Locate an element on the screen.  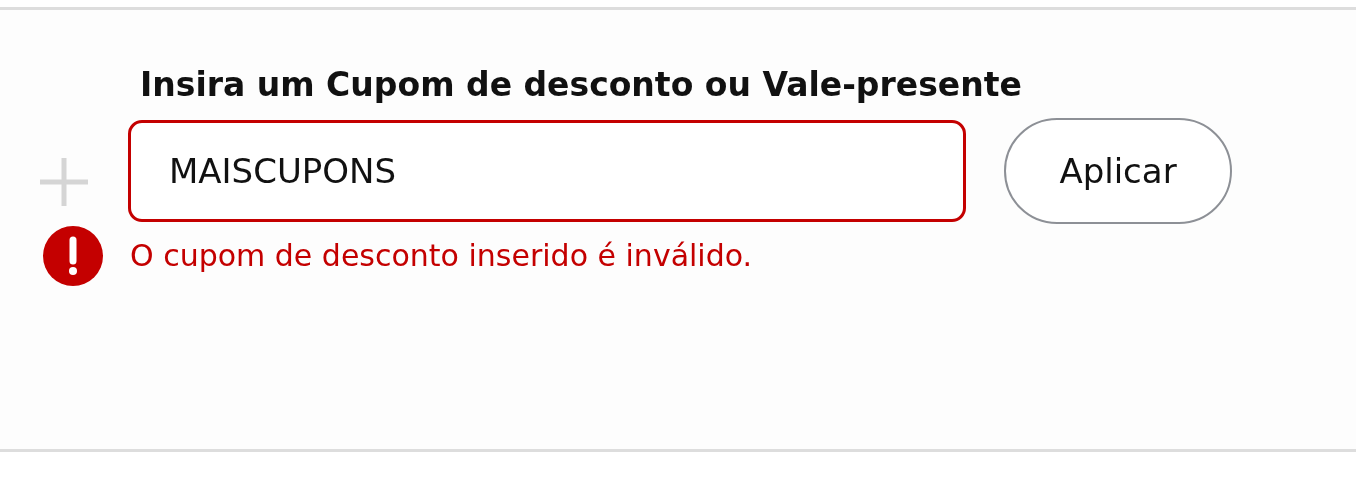
plus-icon is located at coordinates (64, 182).